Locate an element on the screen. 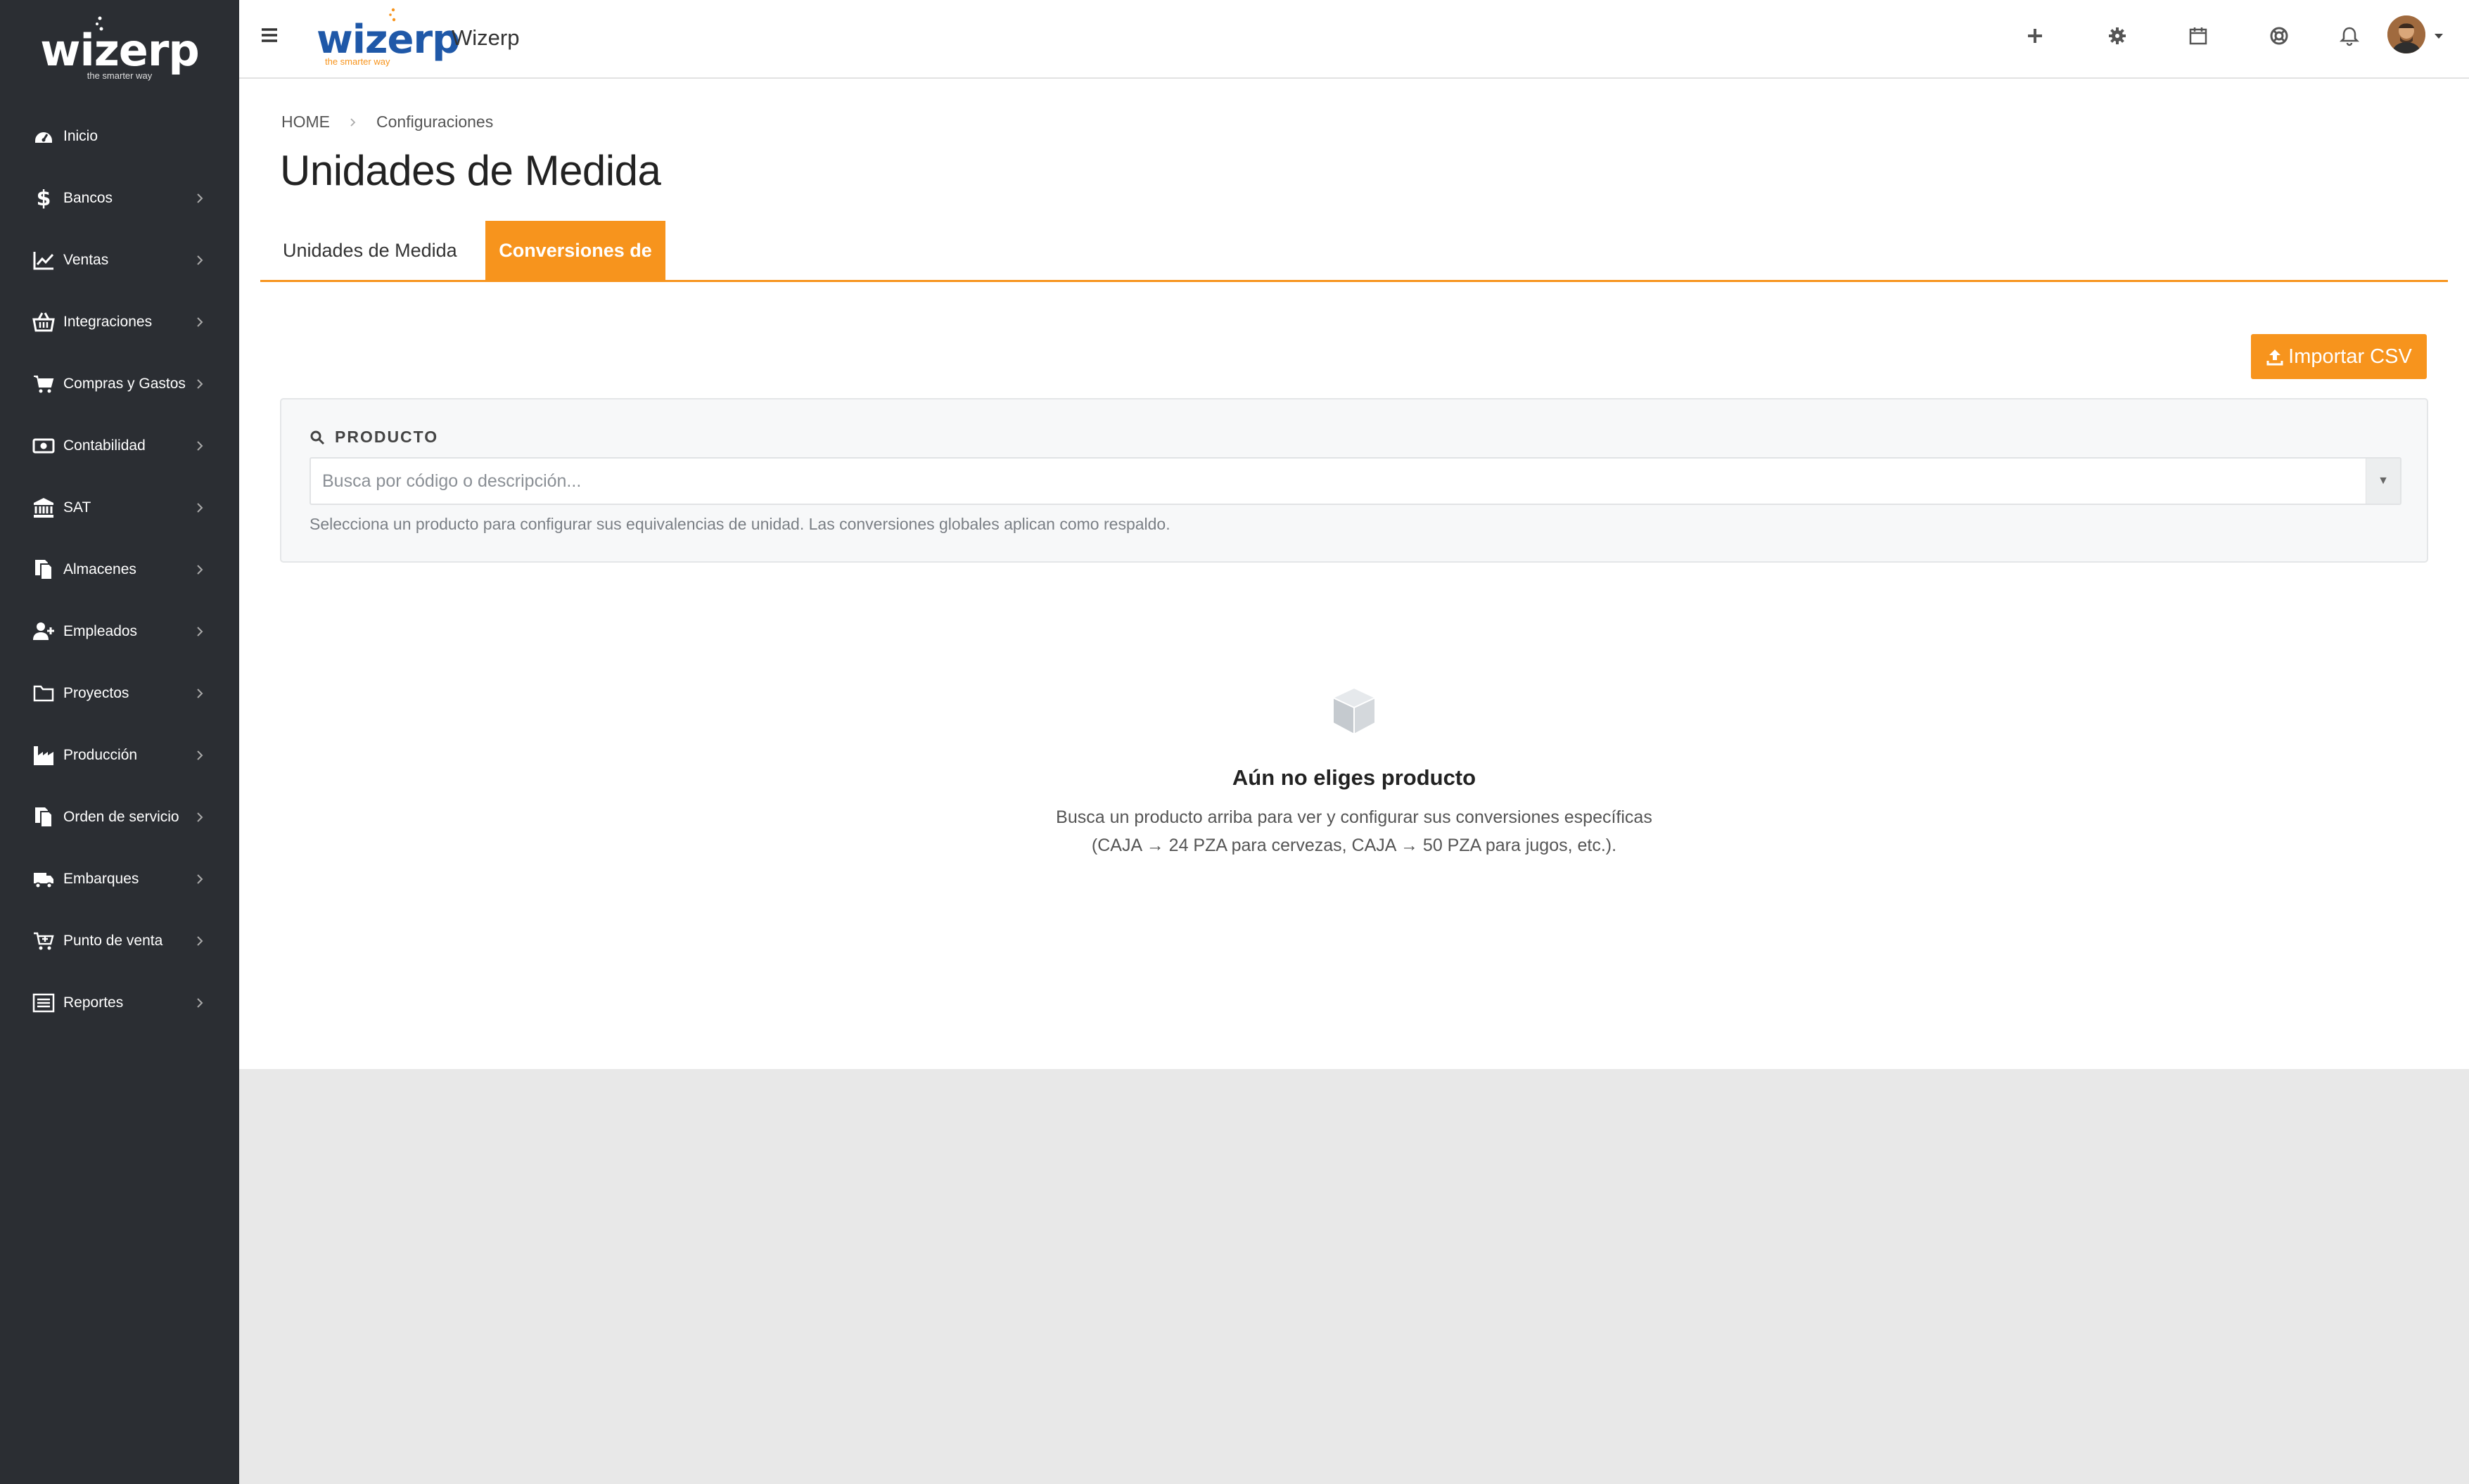 Image resolution: width=2469 pixels, height=1484 pixels. sidebar-item-embarques: Embarques is located at coordinates (120, 879).